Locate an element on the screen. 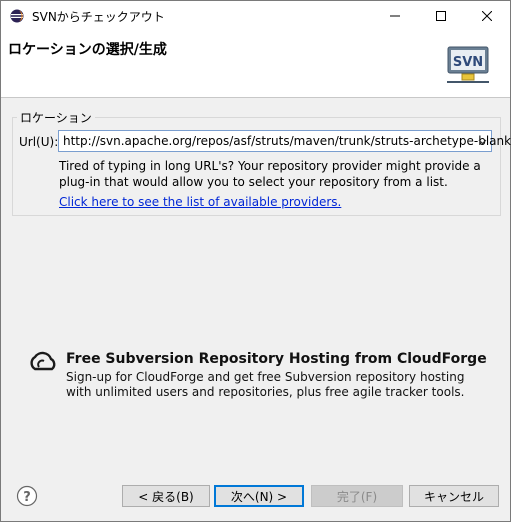  close-button is located at coordinates (487, 16).